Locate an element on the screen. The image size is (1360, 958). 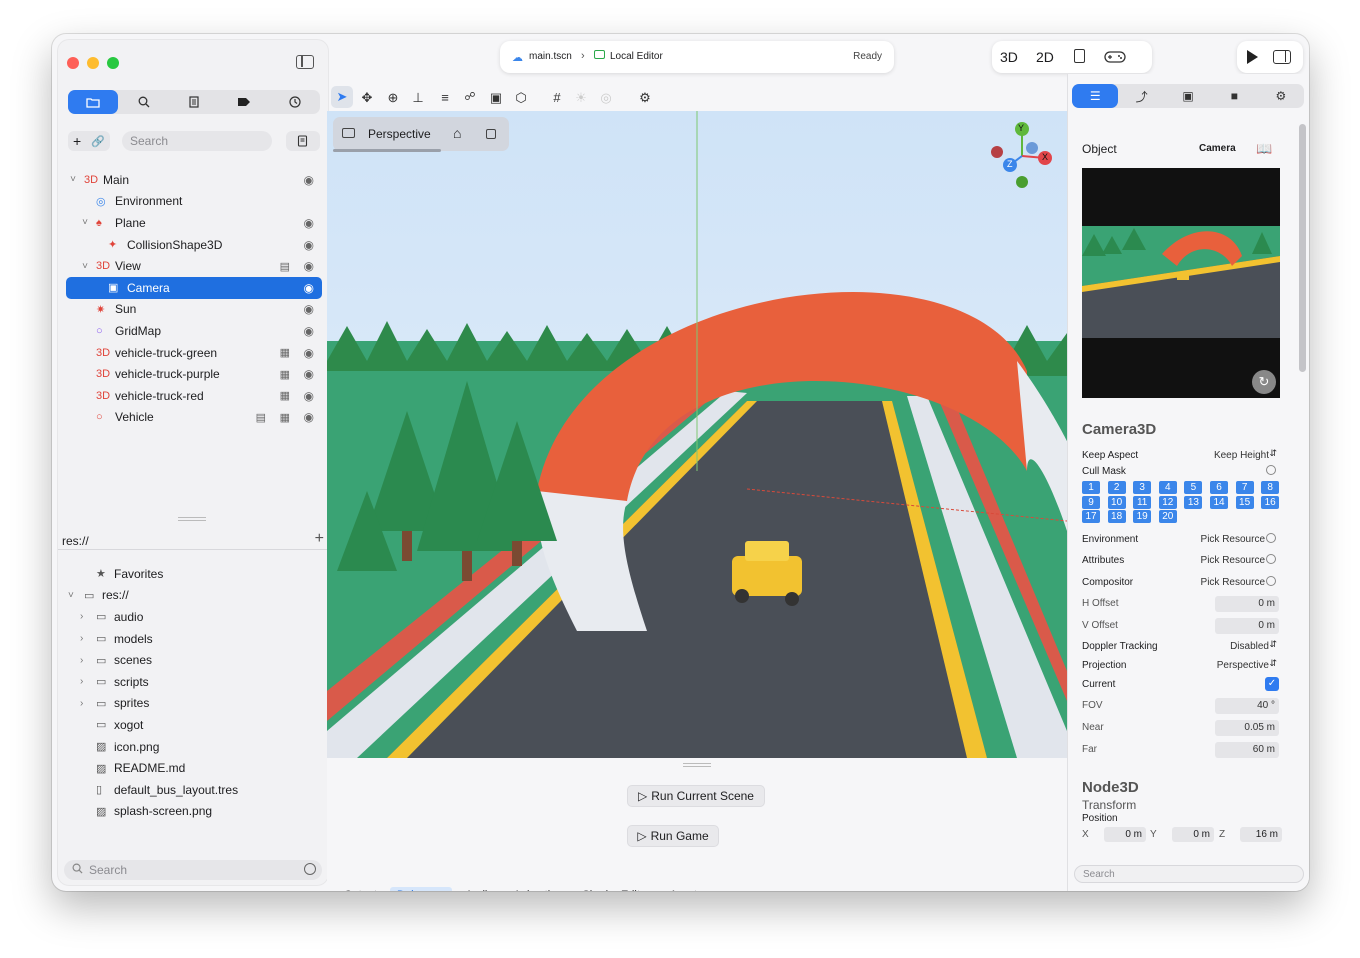
bottom-resize-handle is located at coordinates (697, 765).